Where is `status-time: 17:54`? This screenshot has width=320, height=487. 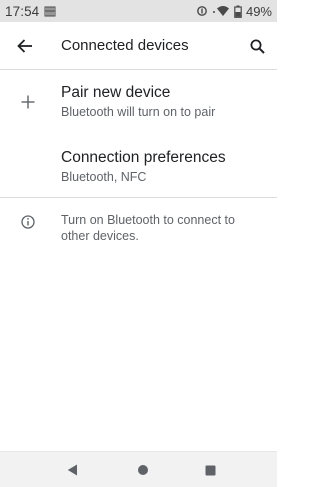
status-time: 17:54 is located at coordinates (22, 11).